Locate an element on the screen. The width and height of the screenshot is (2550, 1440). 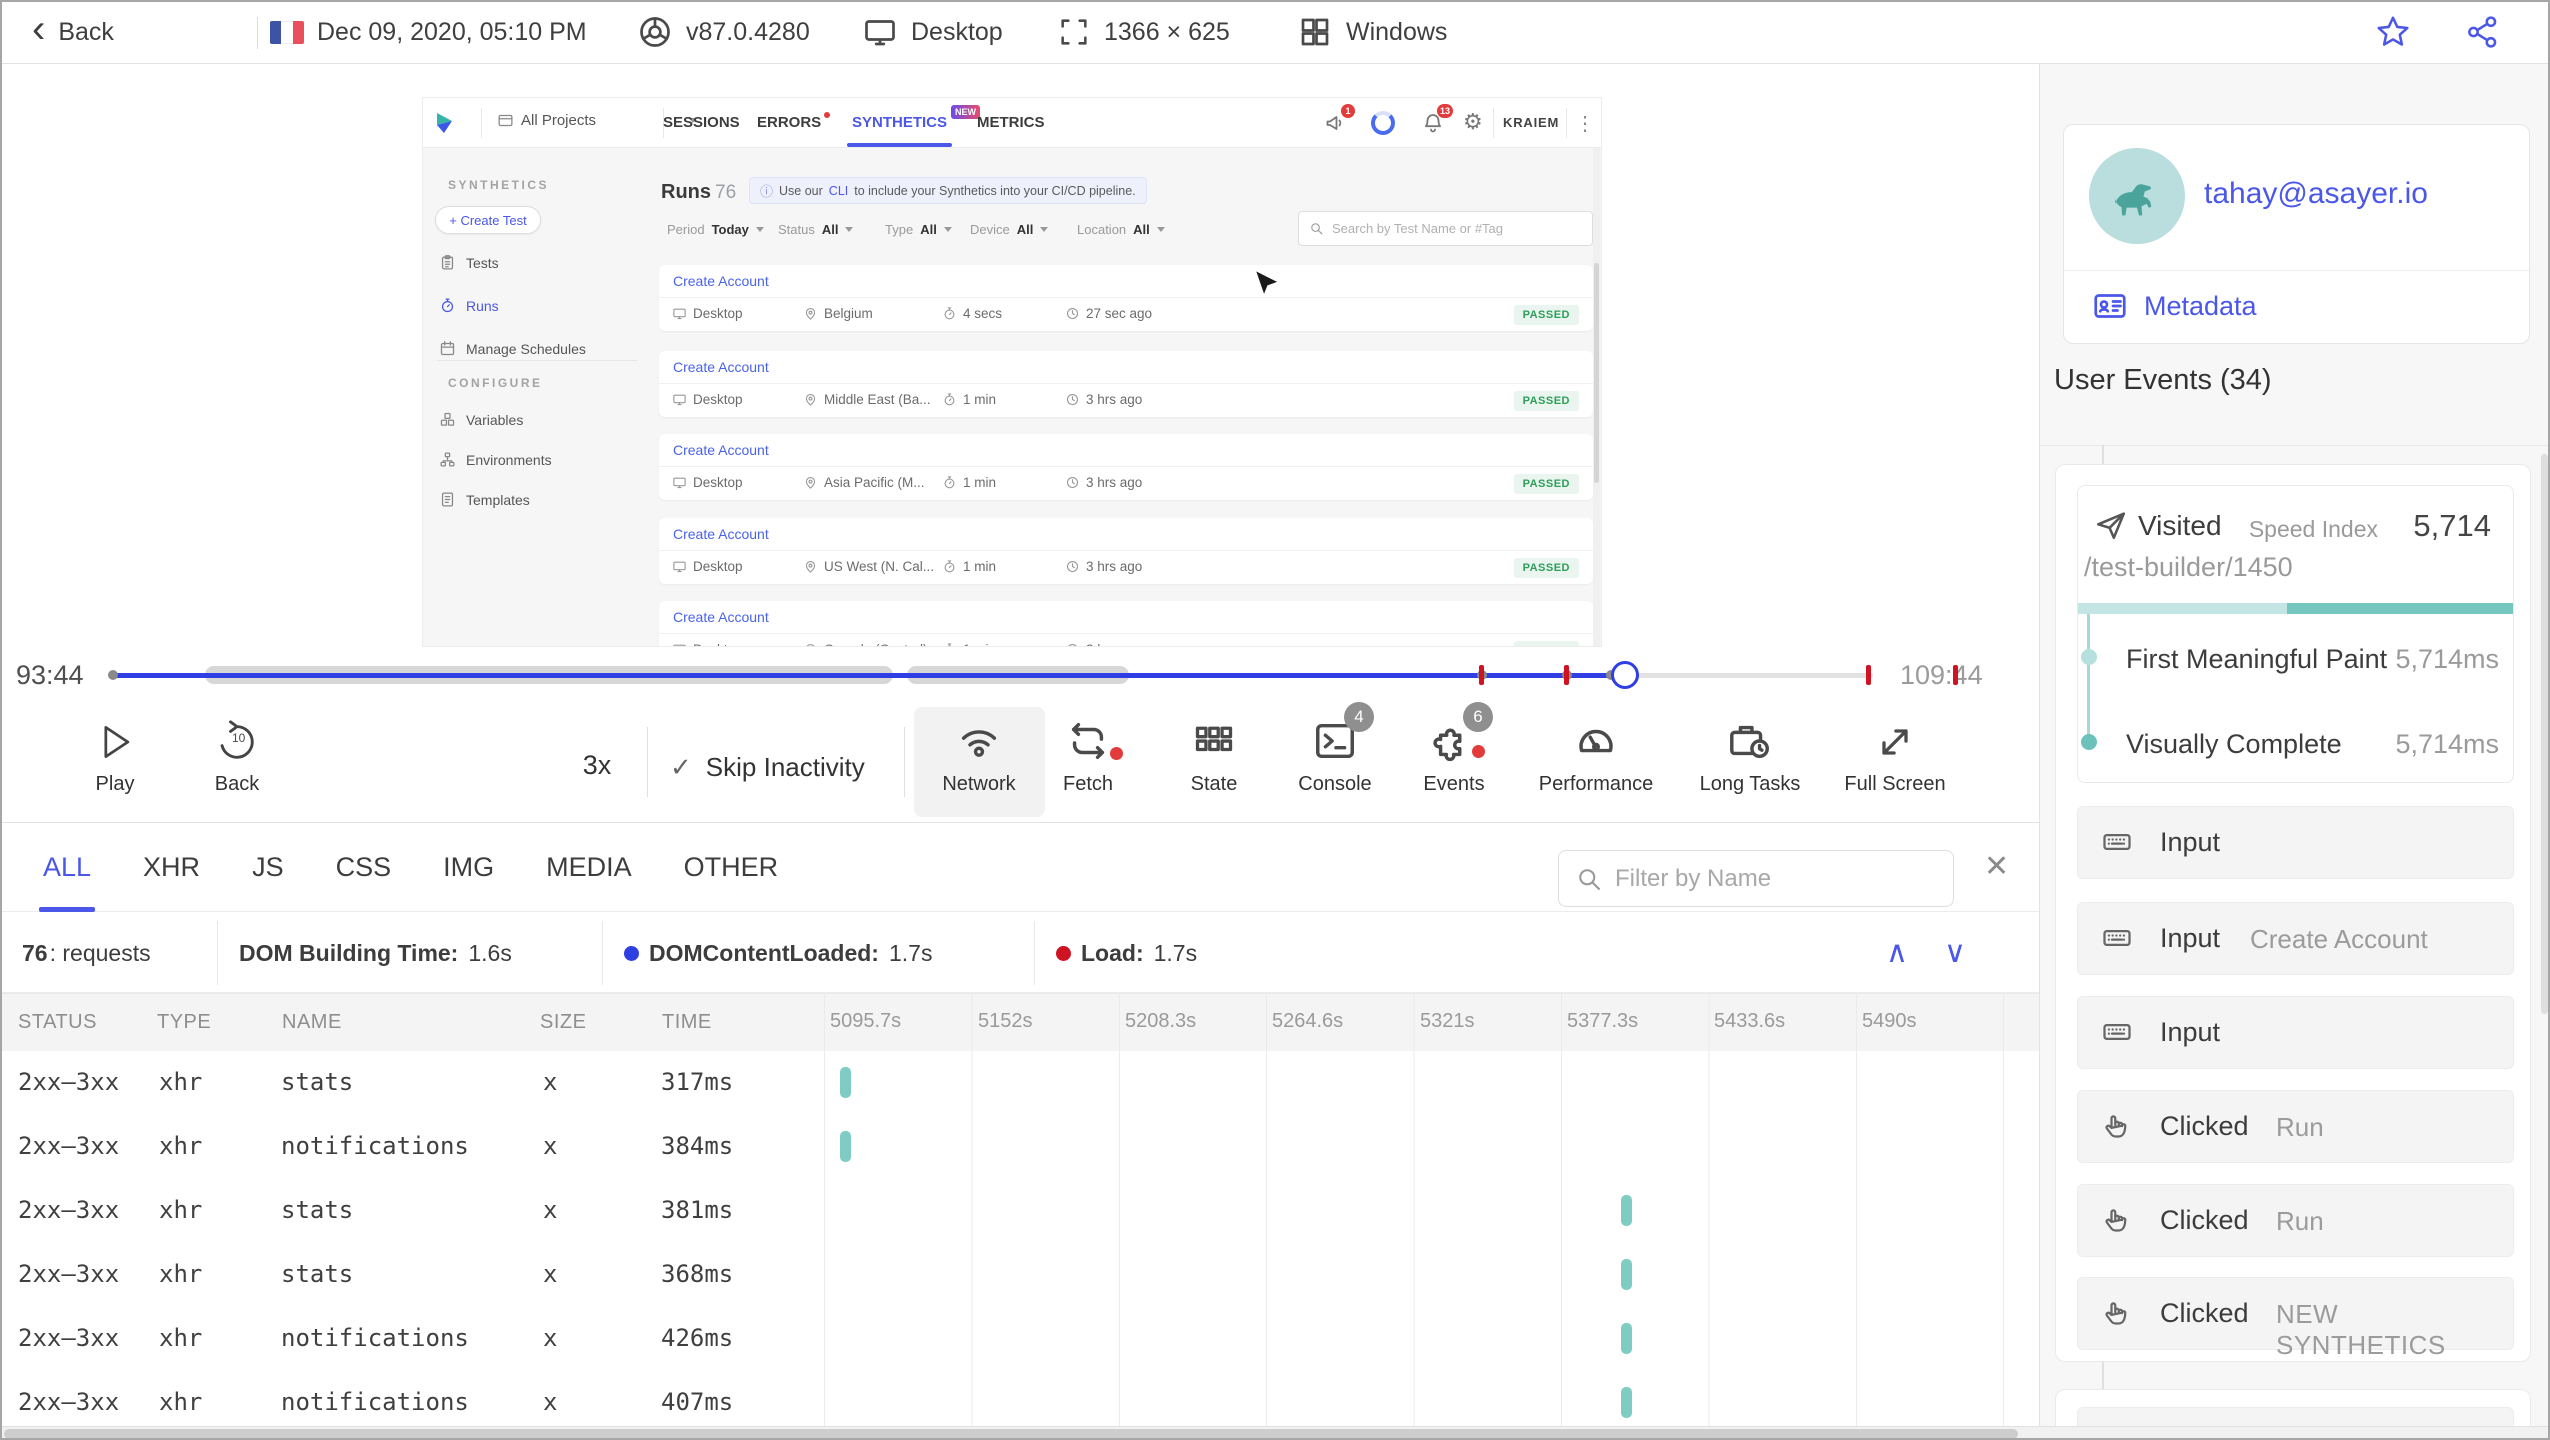
horizontal-scrollbar is located at coordinates (1275, 1432).